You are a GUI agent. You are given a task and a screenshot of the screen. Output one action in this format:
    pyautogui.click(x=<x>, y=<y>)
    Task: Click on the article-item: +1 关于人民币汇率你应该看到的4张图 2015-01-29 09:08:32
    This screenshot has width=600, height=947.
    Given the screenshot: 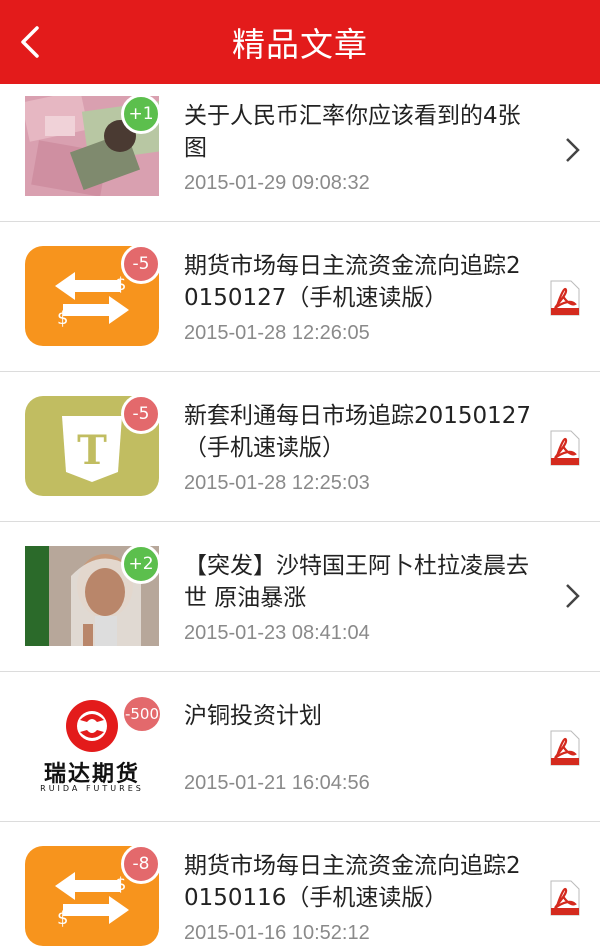 What is the action you would take?
    pyautogui.click(x=300, y=153)
    